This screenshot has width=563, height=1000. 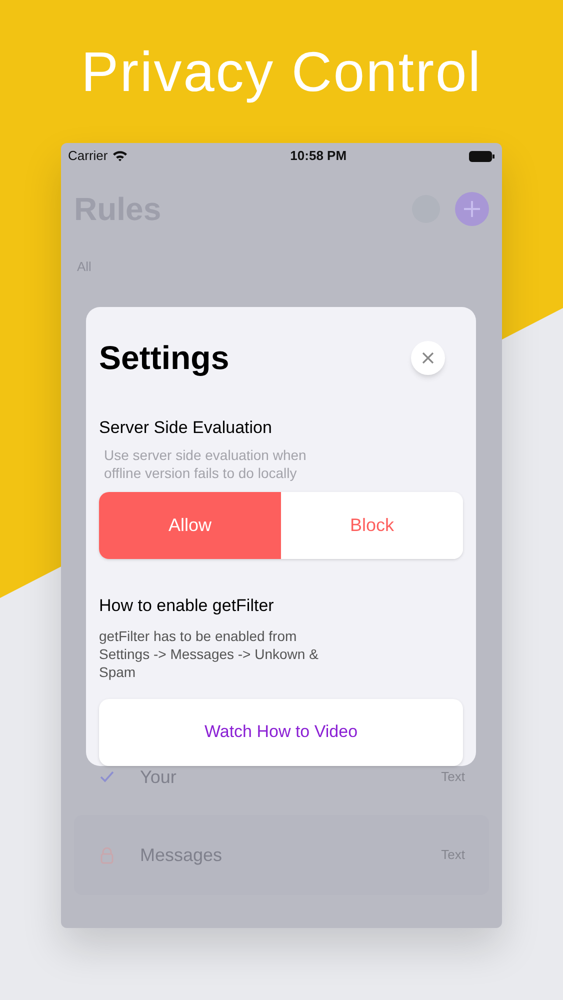 I want to click on dialog-title: Settings, so click(x=164, y=358).